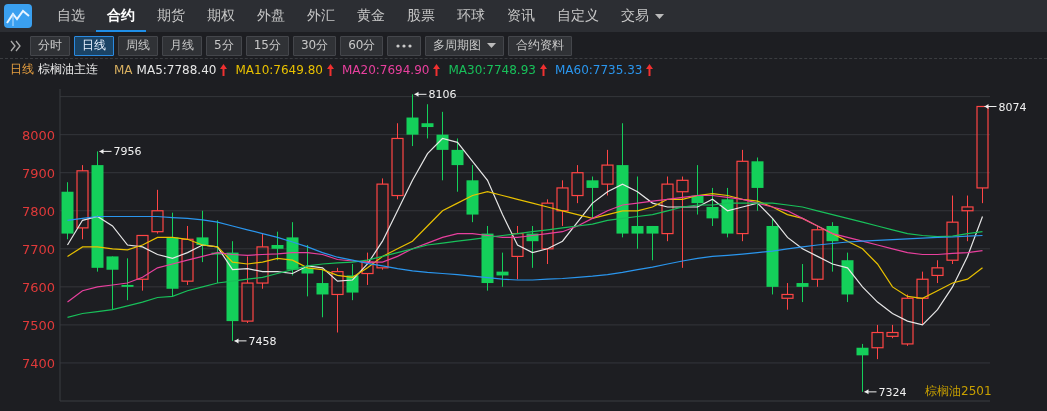 The height and width of the screenshot is (411, 1047). Describe the element at coordinates (321, 16) in the screenshot. I see `nav-tab: 外汇` at that location.